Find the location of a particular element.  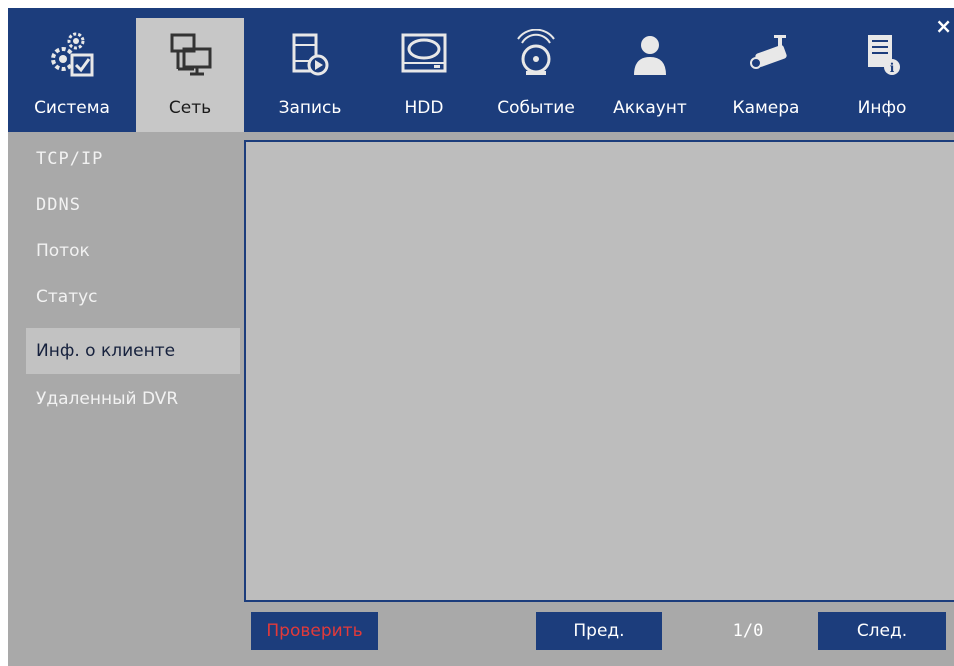

account-user-icon is located at coordinates (650, 55).